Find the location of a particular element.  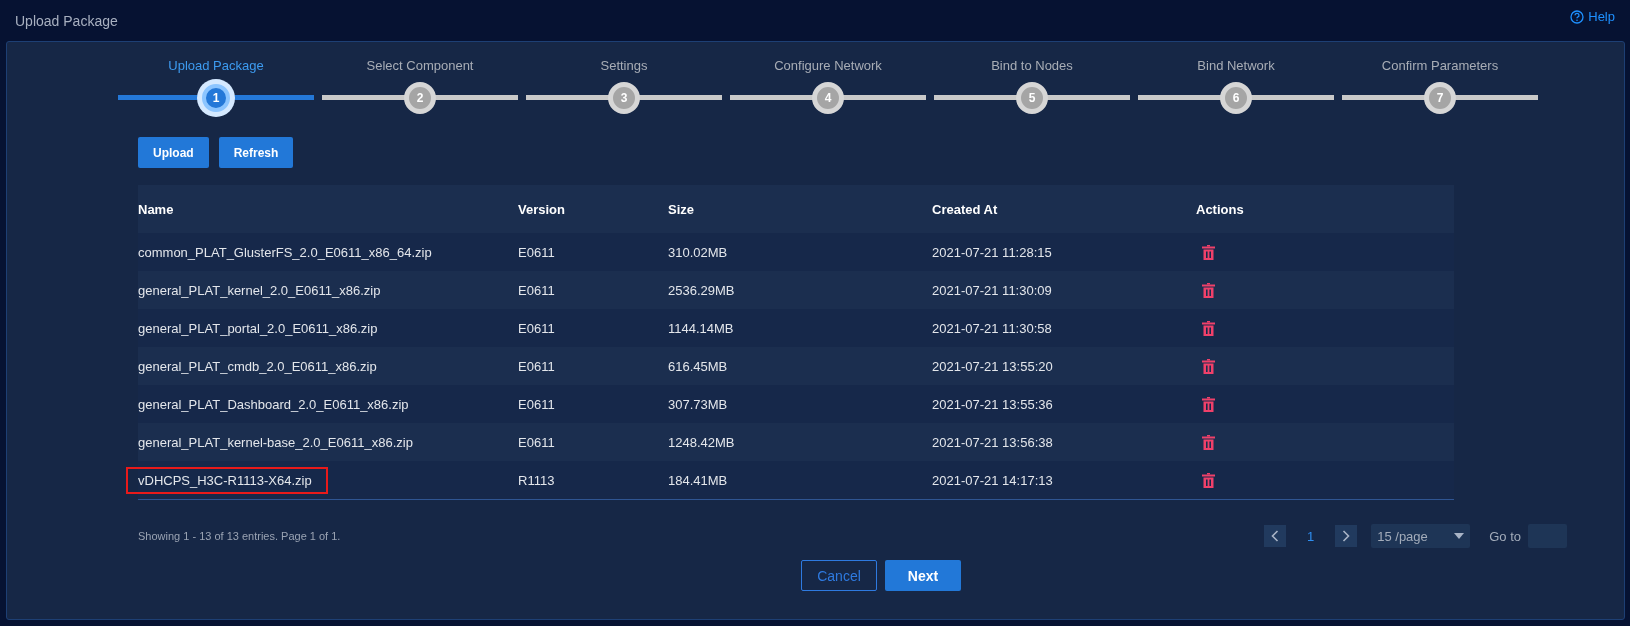

date-cell-text: 2021-07-21 14:17:13 is located at coordinates (993, 480).